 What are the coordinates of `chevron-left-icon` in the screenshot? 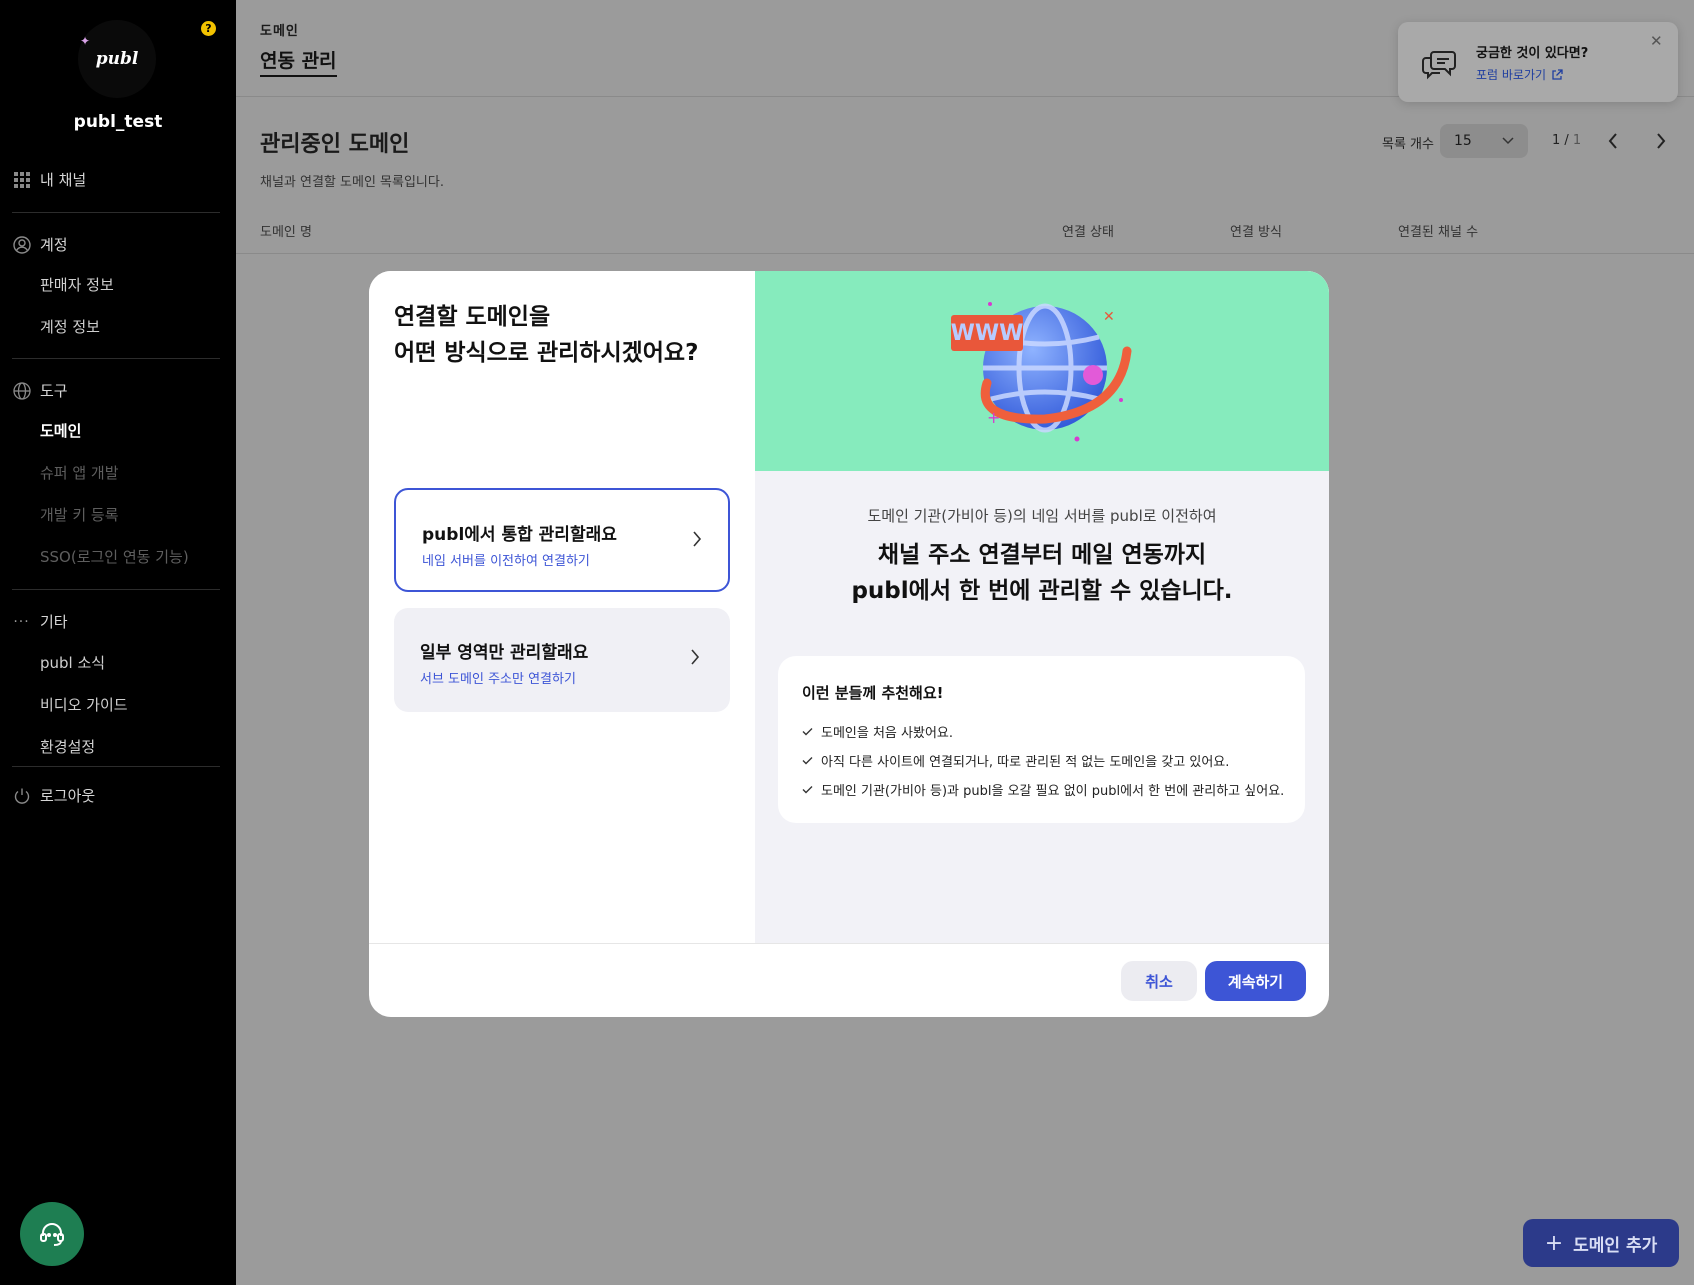 It's located at (1612, 141).